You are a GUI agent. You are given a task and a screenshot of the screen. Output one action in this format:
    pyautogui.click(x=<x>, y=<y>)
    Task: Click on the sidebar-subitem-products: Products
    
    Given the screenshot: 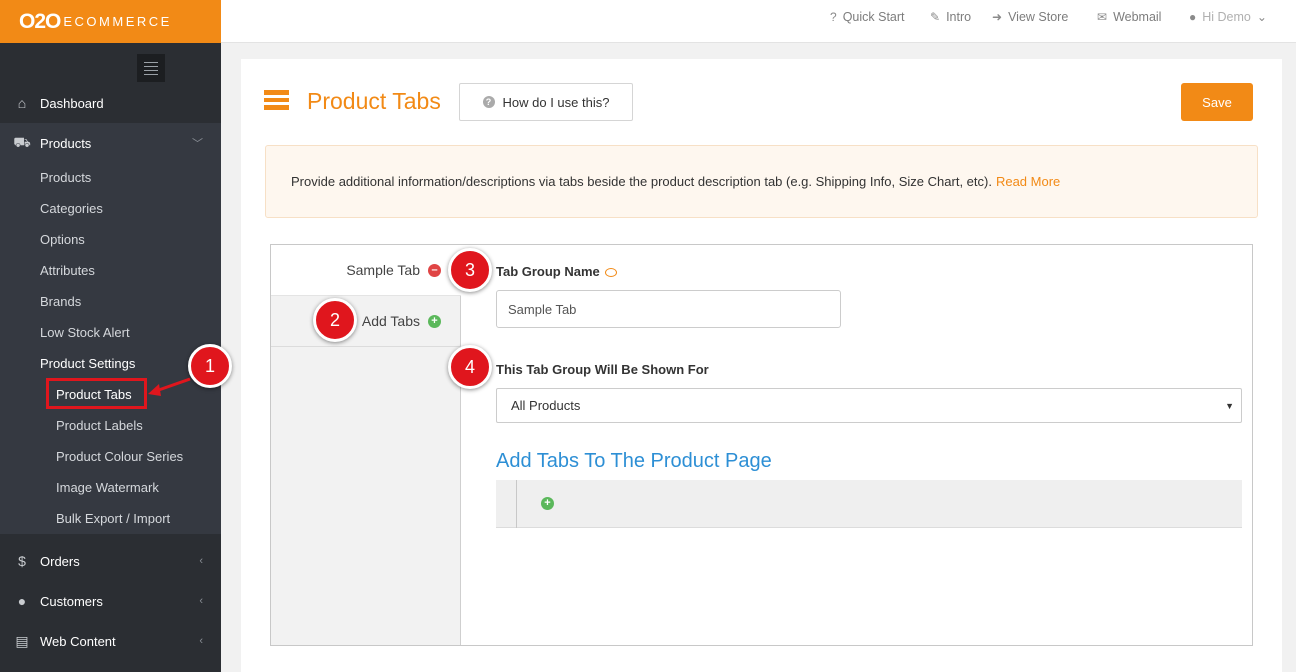 What is the action you would take?
    pyautogui.click(x=65, y=177)
    